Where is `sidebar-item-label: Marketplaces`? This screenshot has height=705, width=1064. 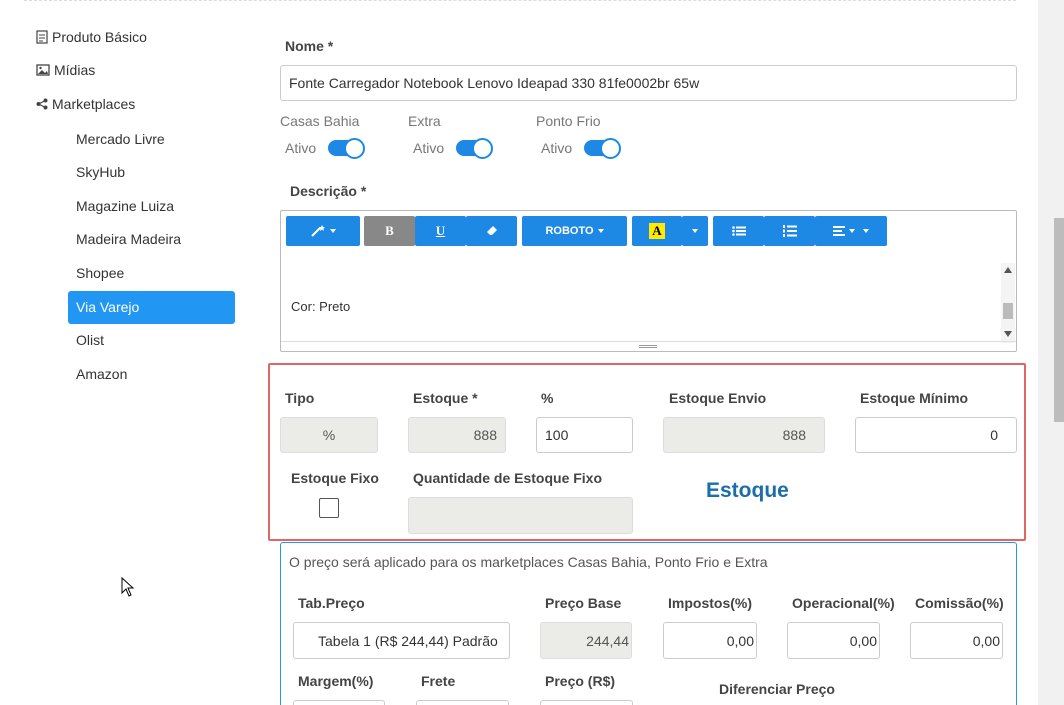
sidebar-item-label: Marketplaces is located at coordinates (94, 104).